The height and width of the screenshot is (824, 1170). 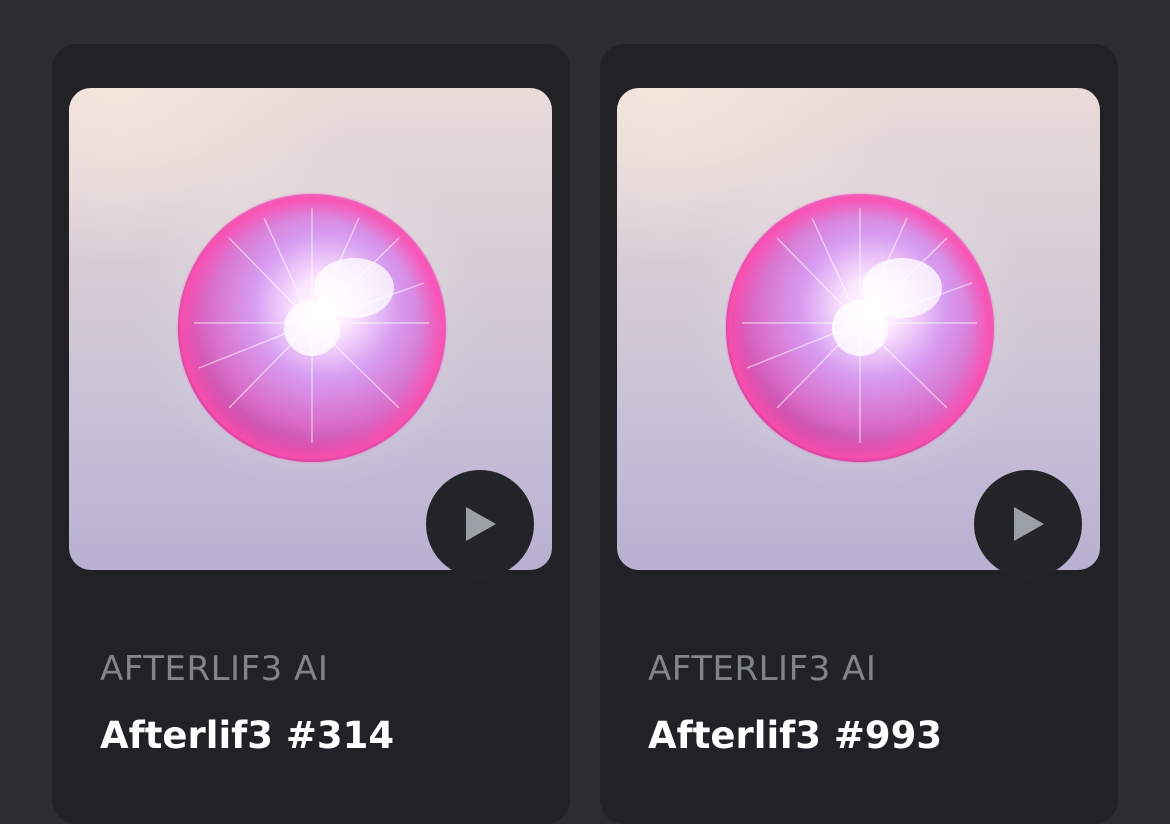 I want to click on token-name: Afterlif3 #314, so click(x=247, y=735).